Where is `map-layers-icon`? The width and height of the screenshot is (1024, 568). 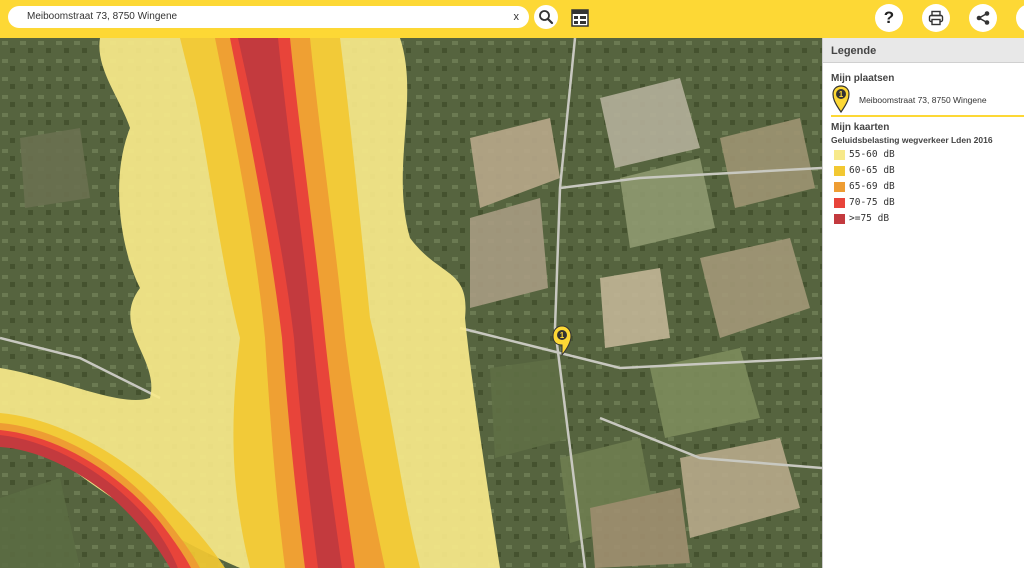
map-layers-icon is located at coordinates (580, 18).